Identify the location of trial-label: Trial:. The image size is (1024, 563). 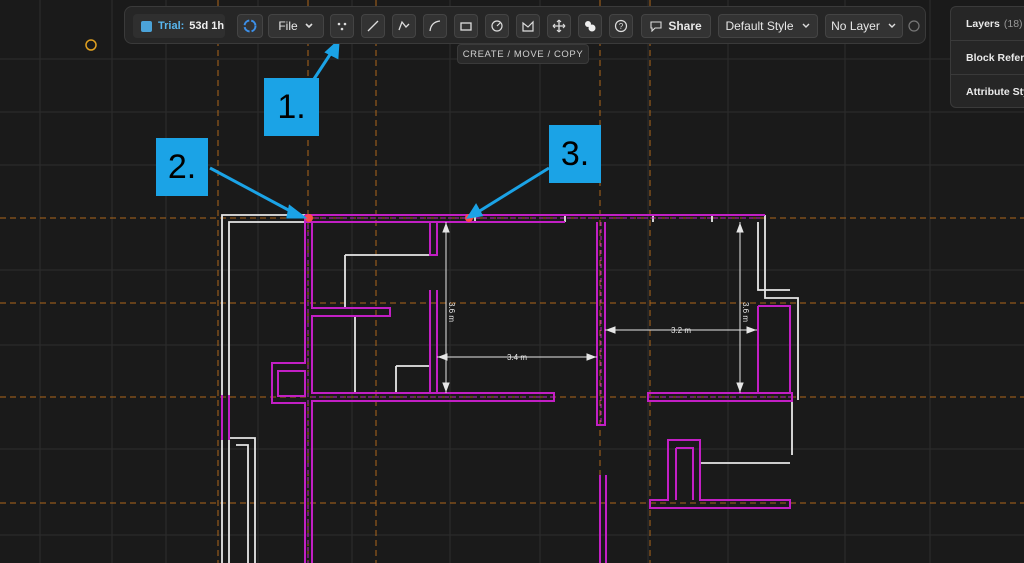
(171, 26).